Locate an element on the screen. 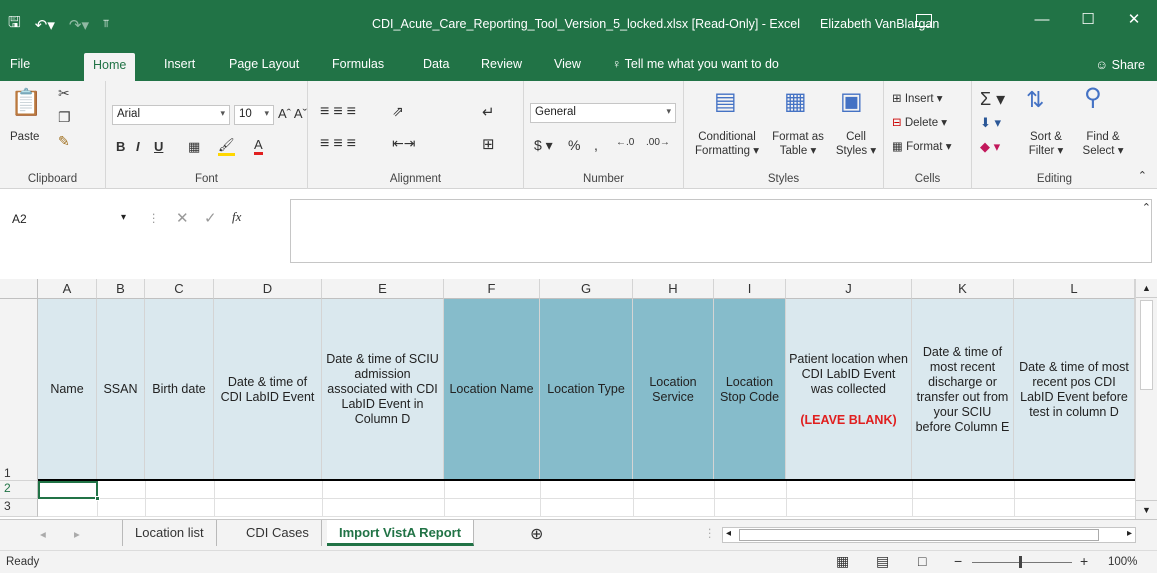  scroll-tabs-left-icon: ◂ is located at coordinates (43, 534).